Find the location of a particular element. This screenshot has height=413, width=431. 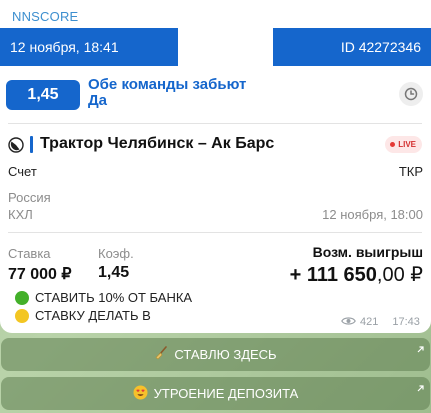

bet-name: Обе команды забьют Да is located at coordinates (188, 93).